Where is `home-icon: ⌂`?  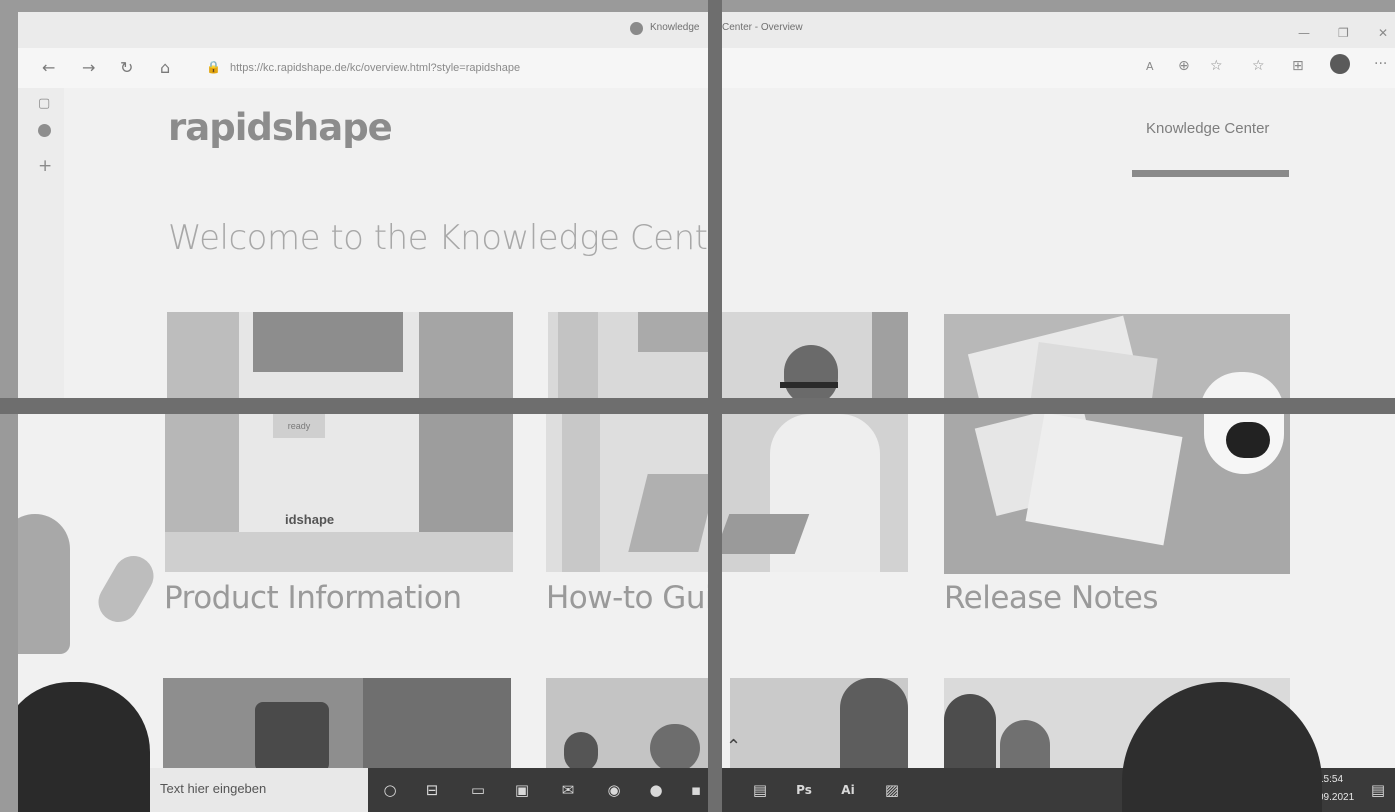
home-icon: ⌂ is located at coordinates (165, 67).